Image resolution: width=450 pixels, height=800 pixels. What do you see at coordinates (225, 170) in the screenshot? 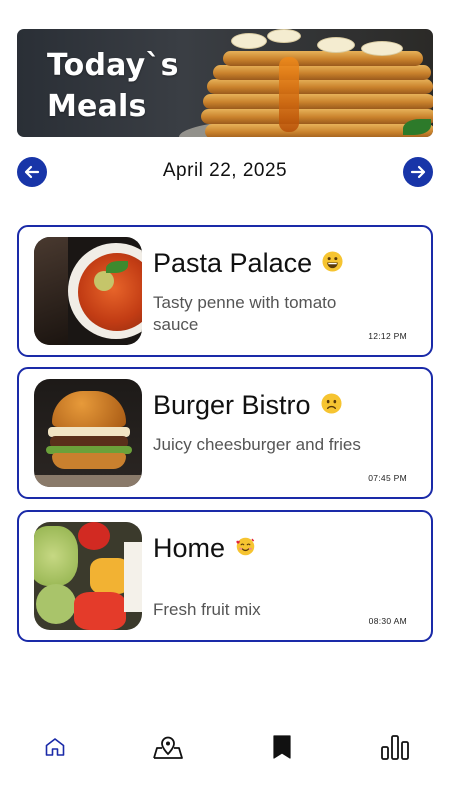
I see `current-date: April 22, 2025` at bounding box center [225, 170].